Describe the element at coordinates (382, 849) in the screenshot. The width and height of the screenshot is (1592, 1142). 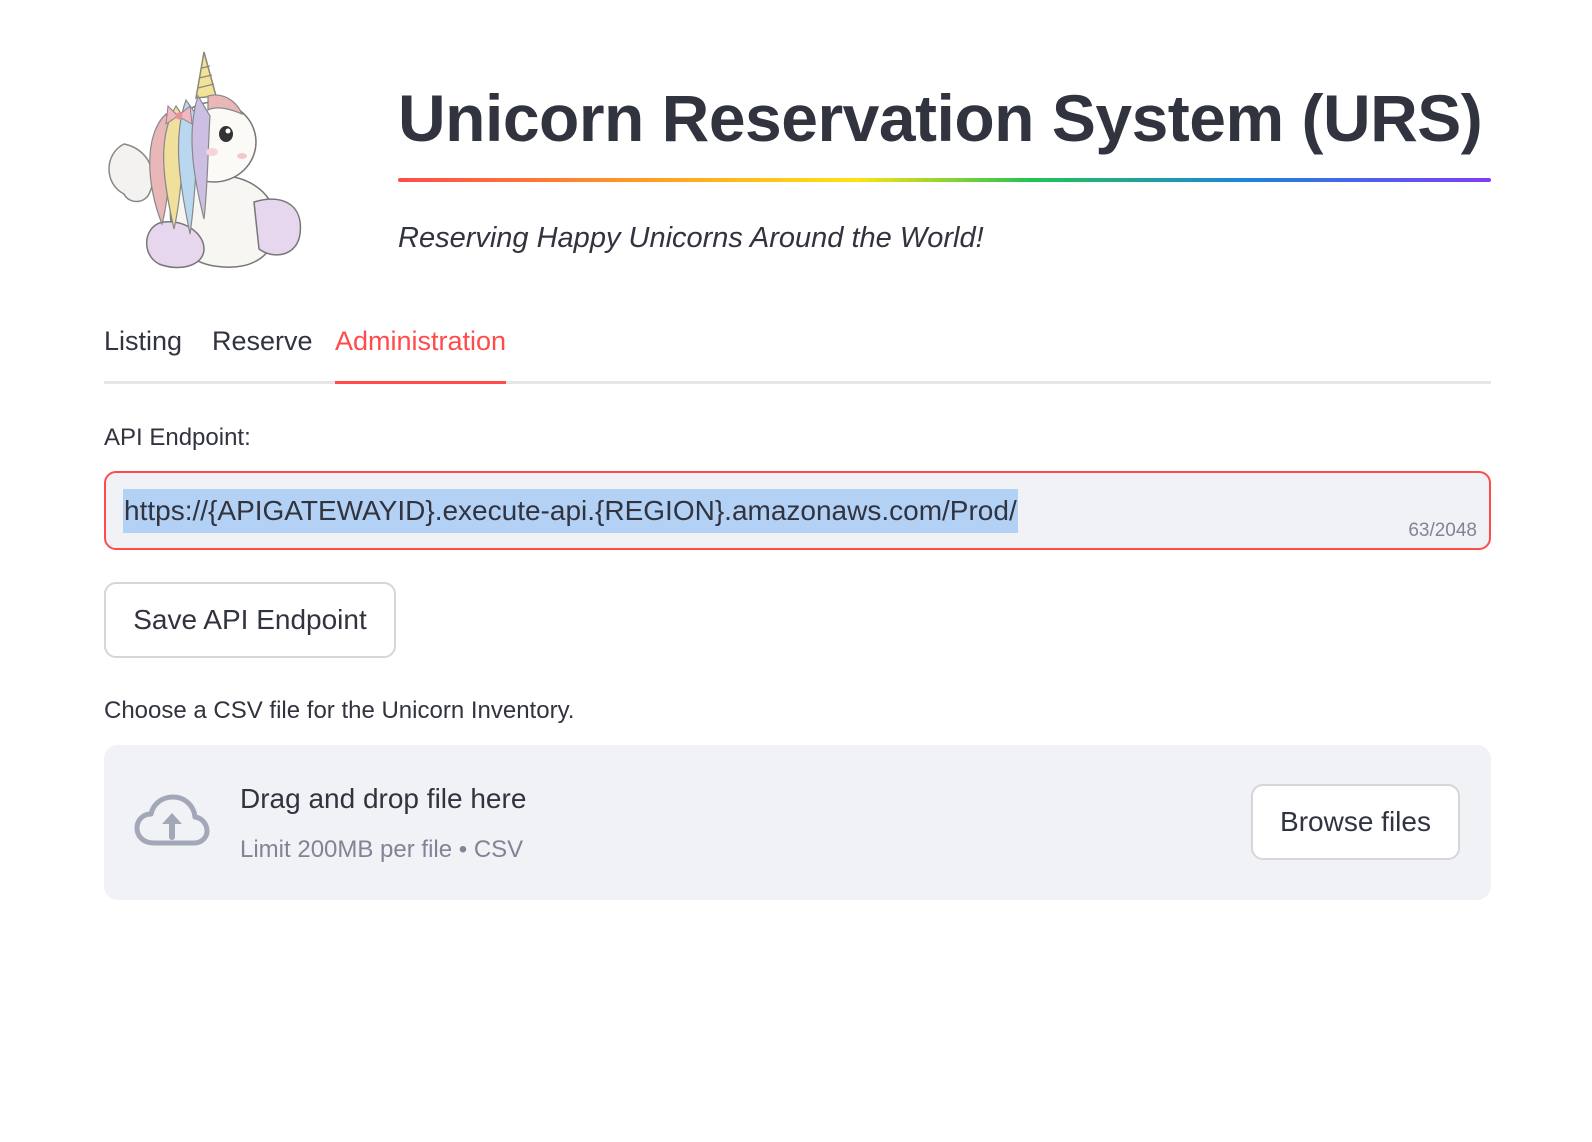
I see `dropzone-limit: Limit 200MB per file • CSV` at that location.